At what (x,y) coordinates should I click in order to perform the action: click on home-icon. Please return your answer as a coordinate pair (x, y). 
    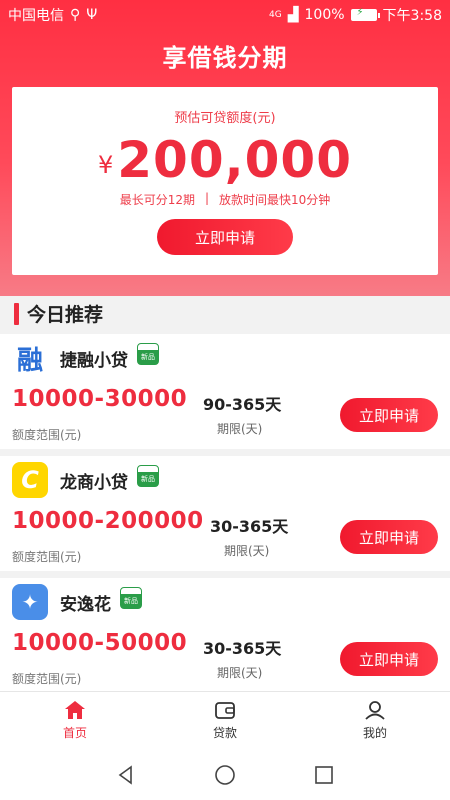
    Looking at the image, I should click on (75, 710).